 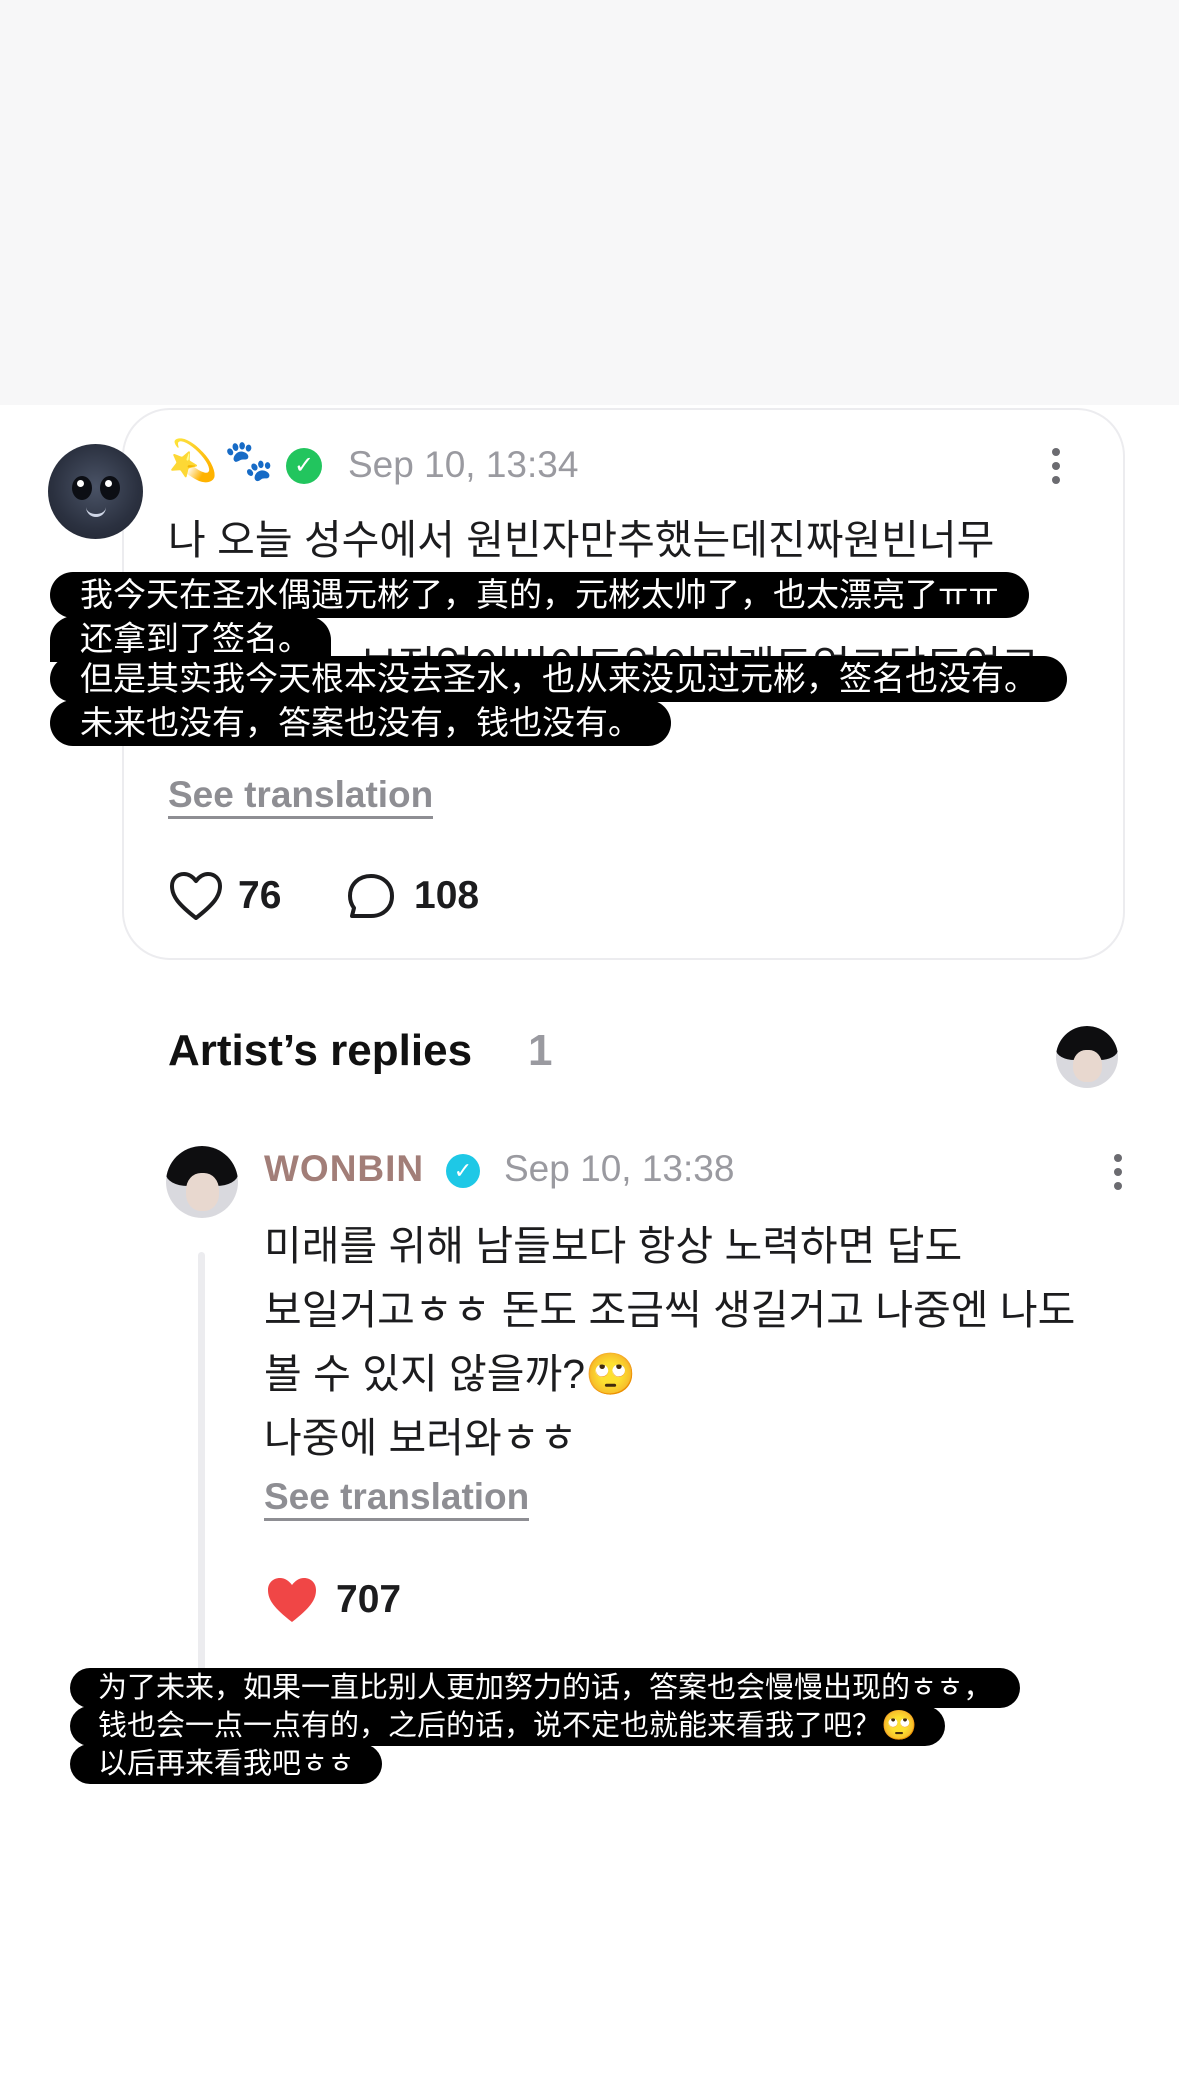 What do you see at coordinates (463, 464) in the screenshot?
I see `post-timestamp: Sep 10, 13:34` at bounding box center [463, 464].